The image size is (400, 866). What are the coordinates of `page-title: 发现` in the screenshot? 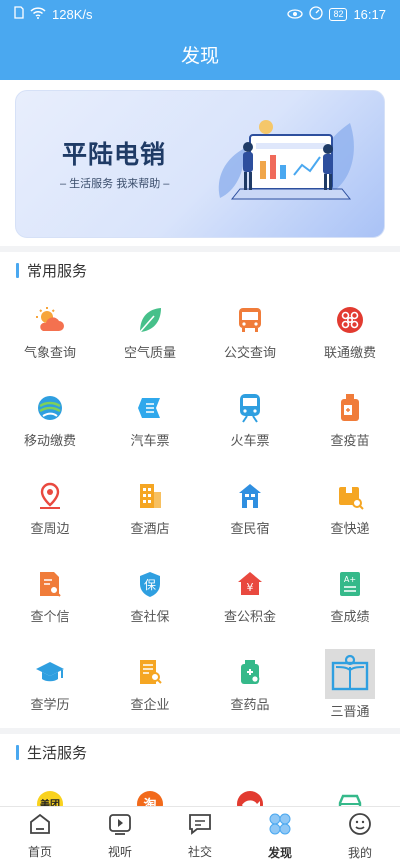 It's located at (199, 56).